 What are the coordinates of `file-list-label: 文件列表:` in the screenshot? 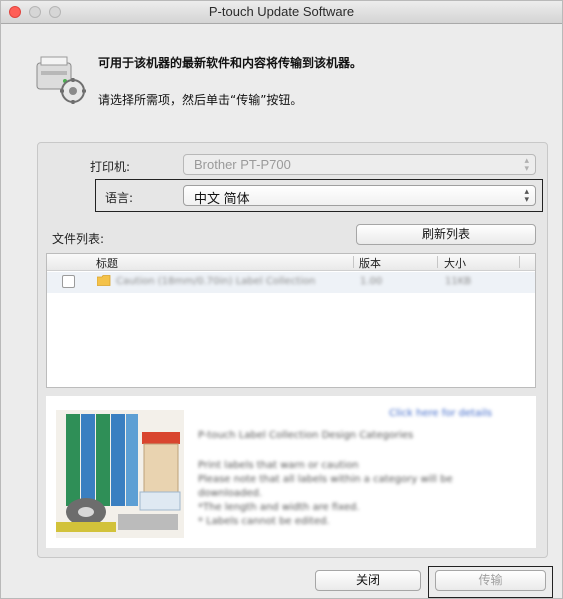 It's located at (78, 239).